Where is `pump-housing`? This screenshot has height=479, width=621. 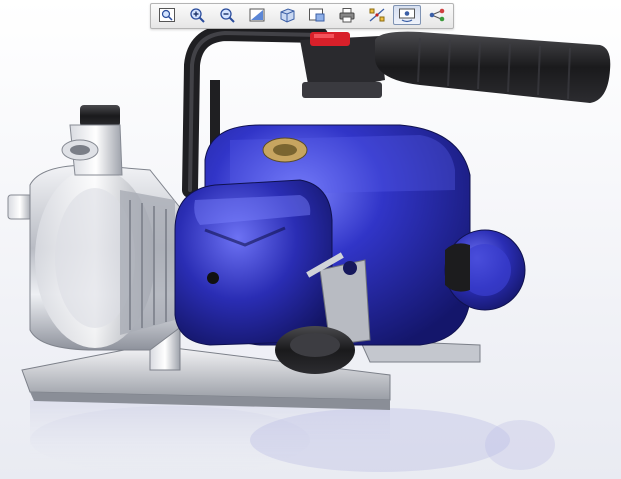 pump-housing is located at coordinates (99, 257).